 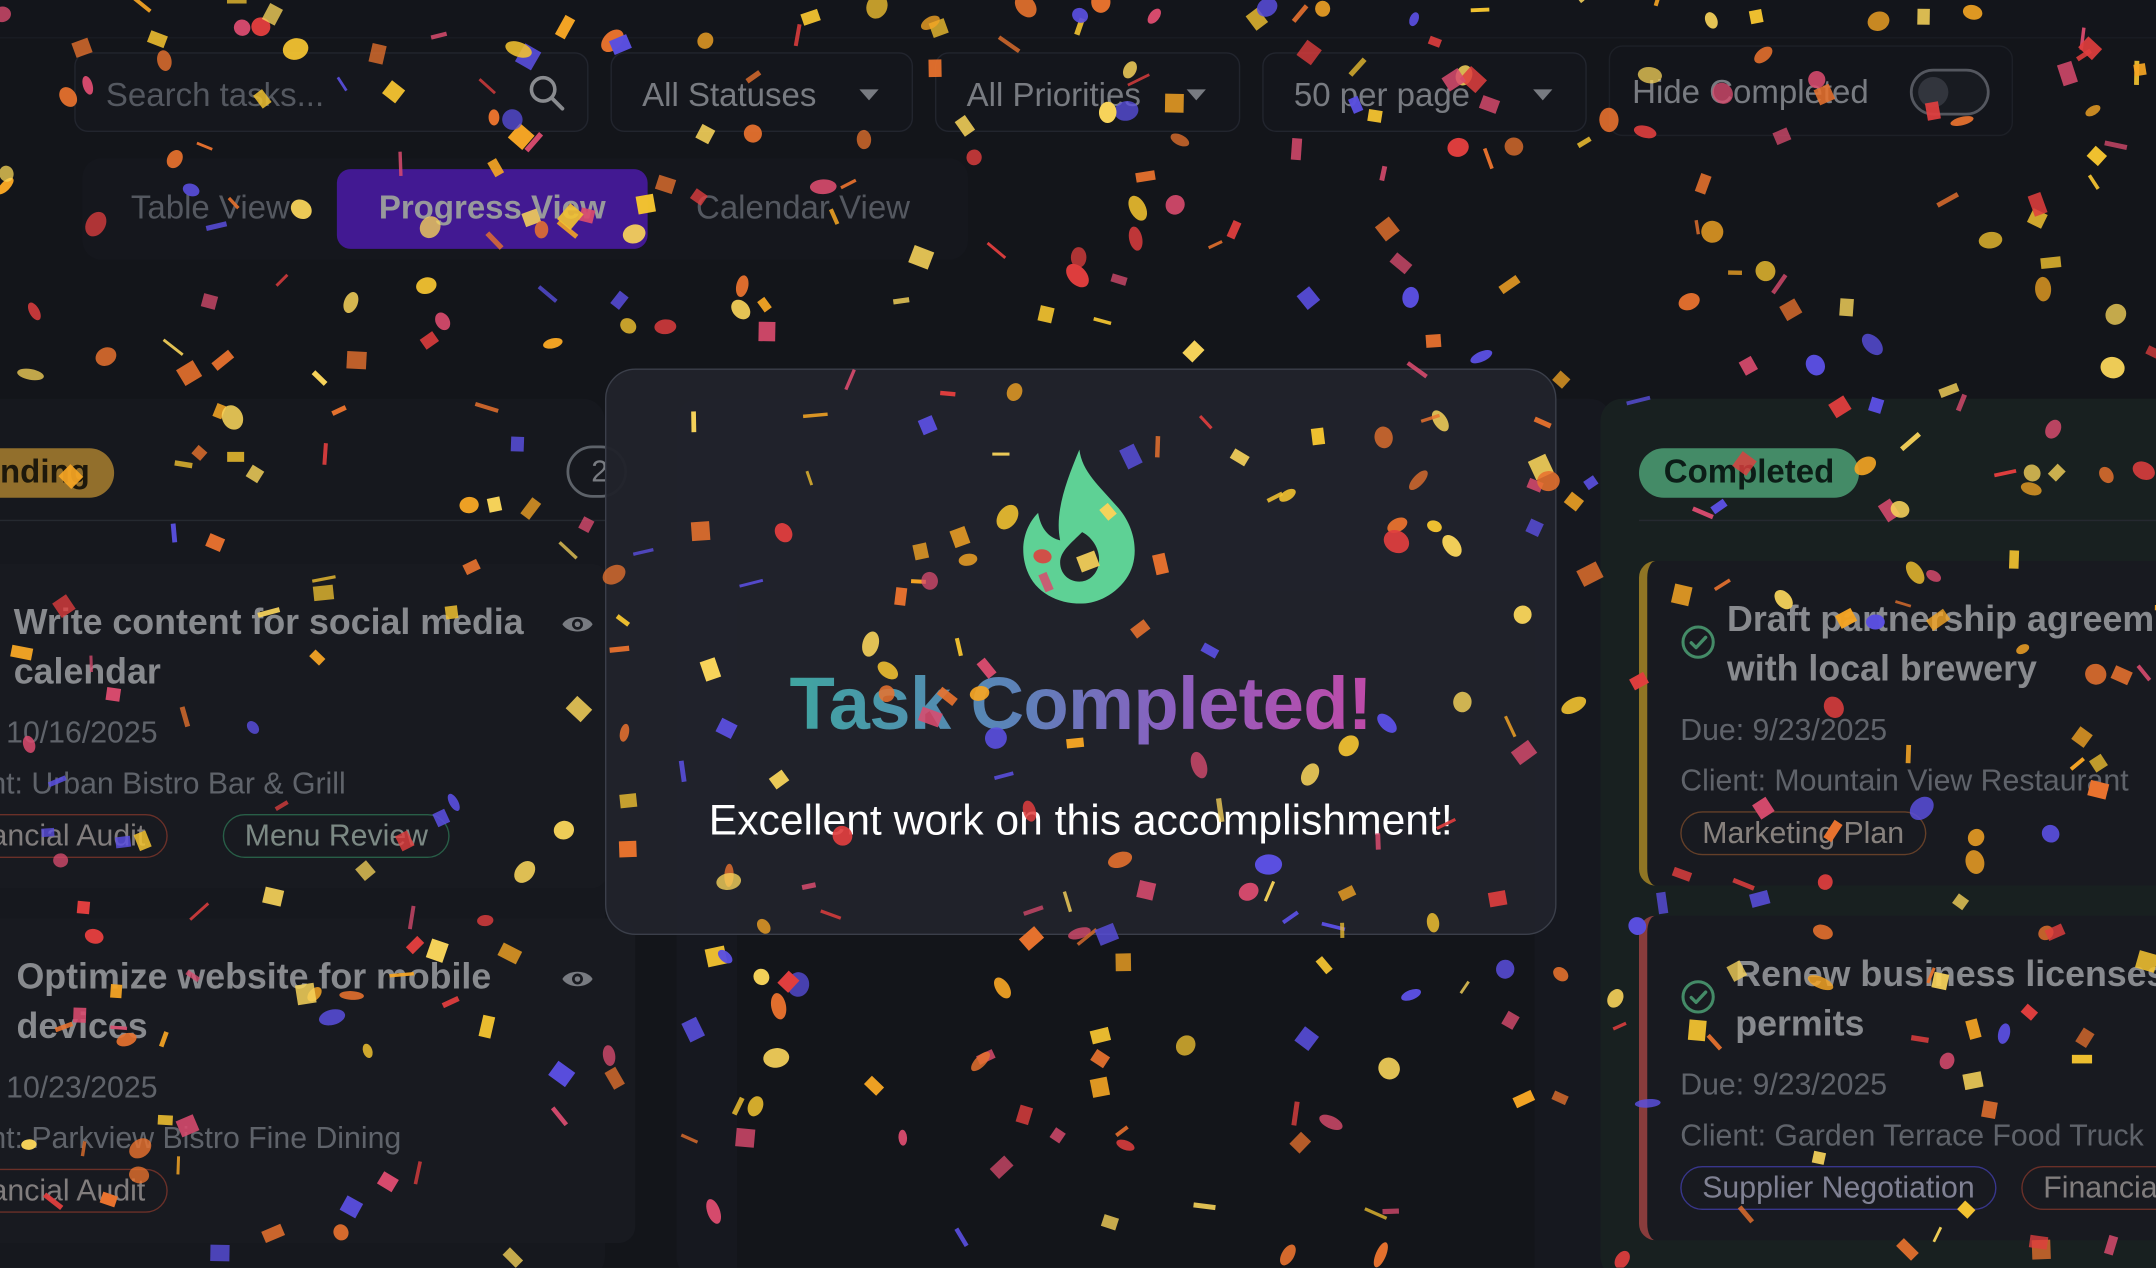 I want to click on flame-icon, so click(x=1079, y=526).